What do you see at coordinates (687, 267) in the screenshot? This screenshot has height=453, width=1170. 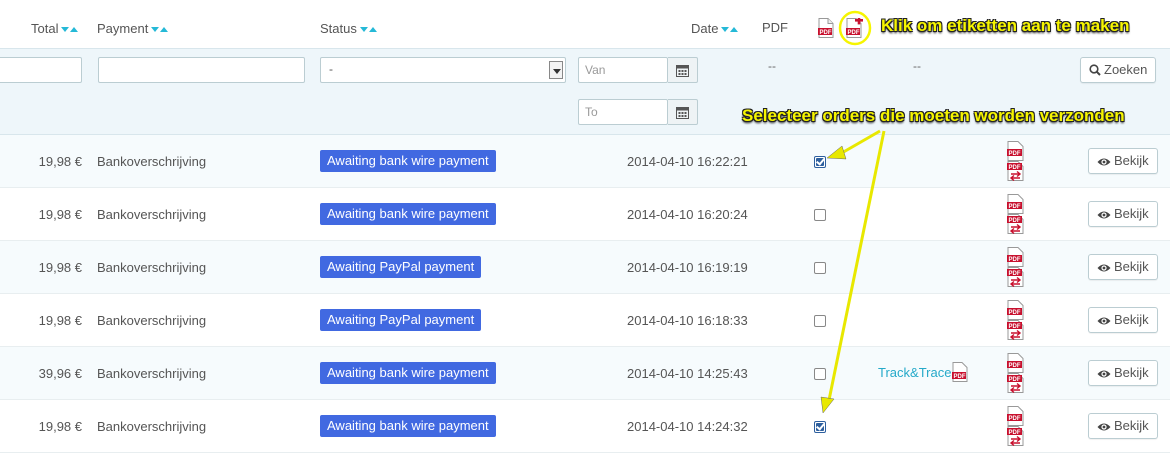 I see `order-date: 2014-04-10 16:19:19` at bounding box center [687, 267].